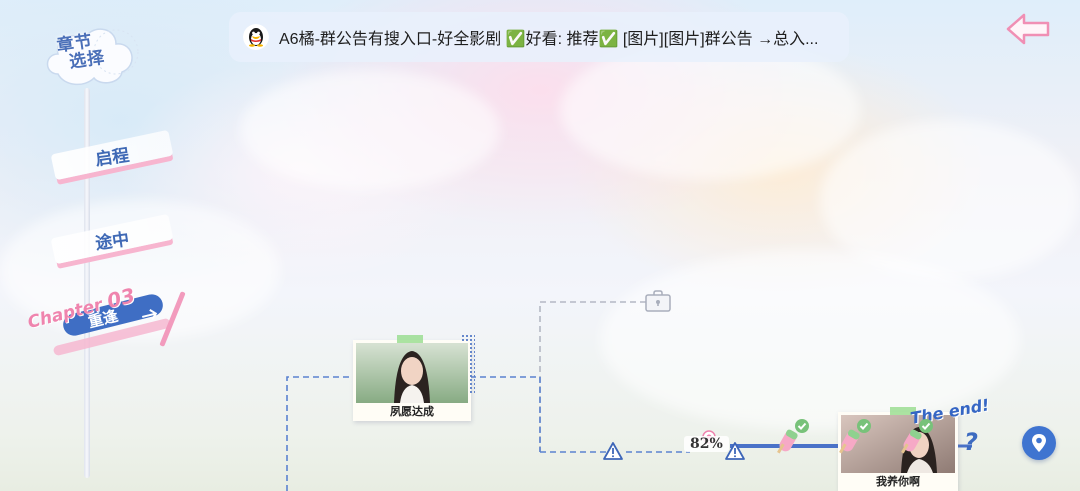 This screenshot has height=491, width=1080. Describe the element at coordinates (112, 241) in the screenshot. I see `chapter-item-2-label: 途中` at that location.